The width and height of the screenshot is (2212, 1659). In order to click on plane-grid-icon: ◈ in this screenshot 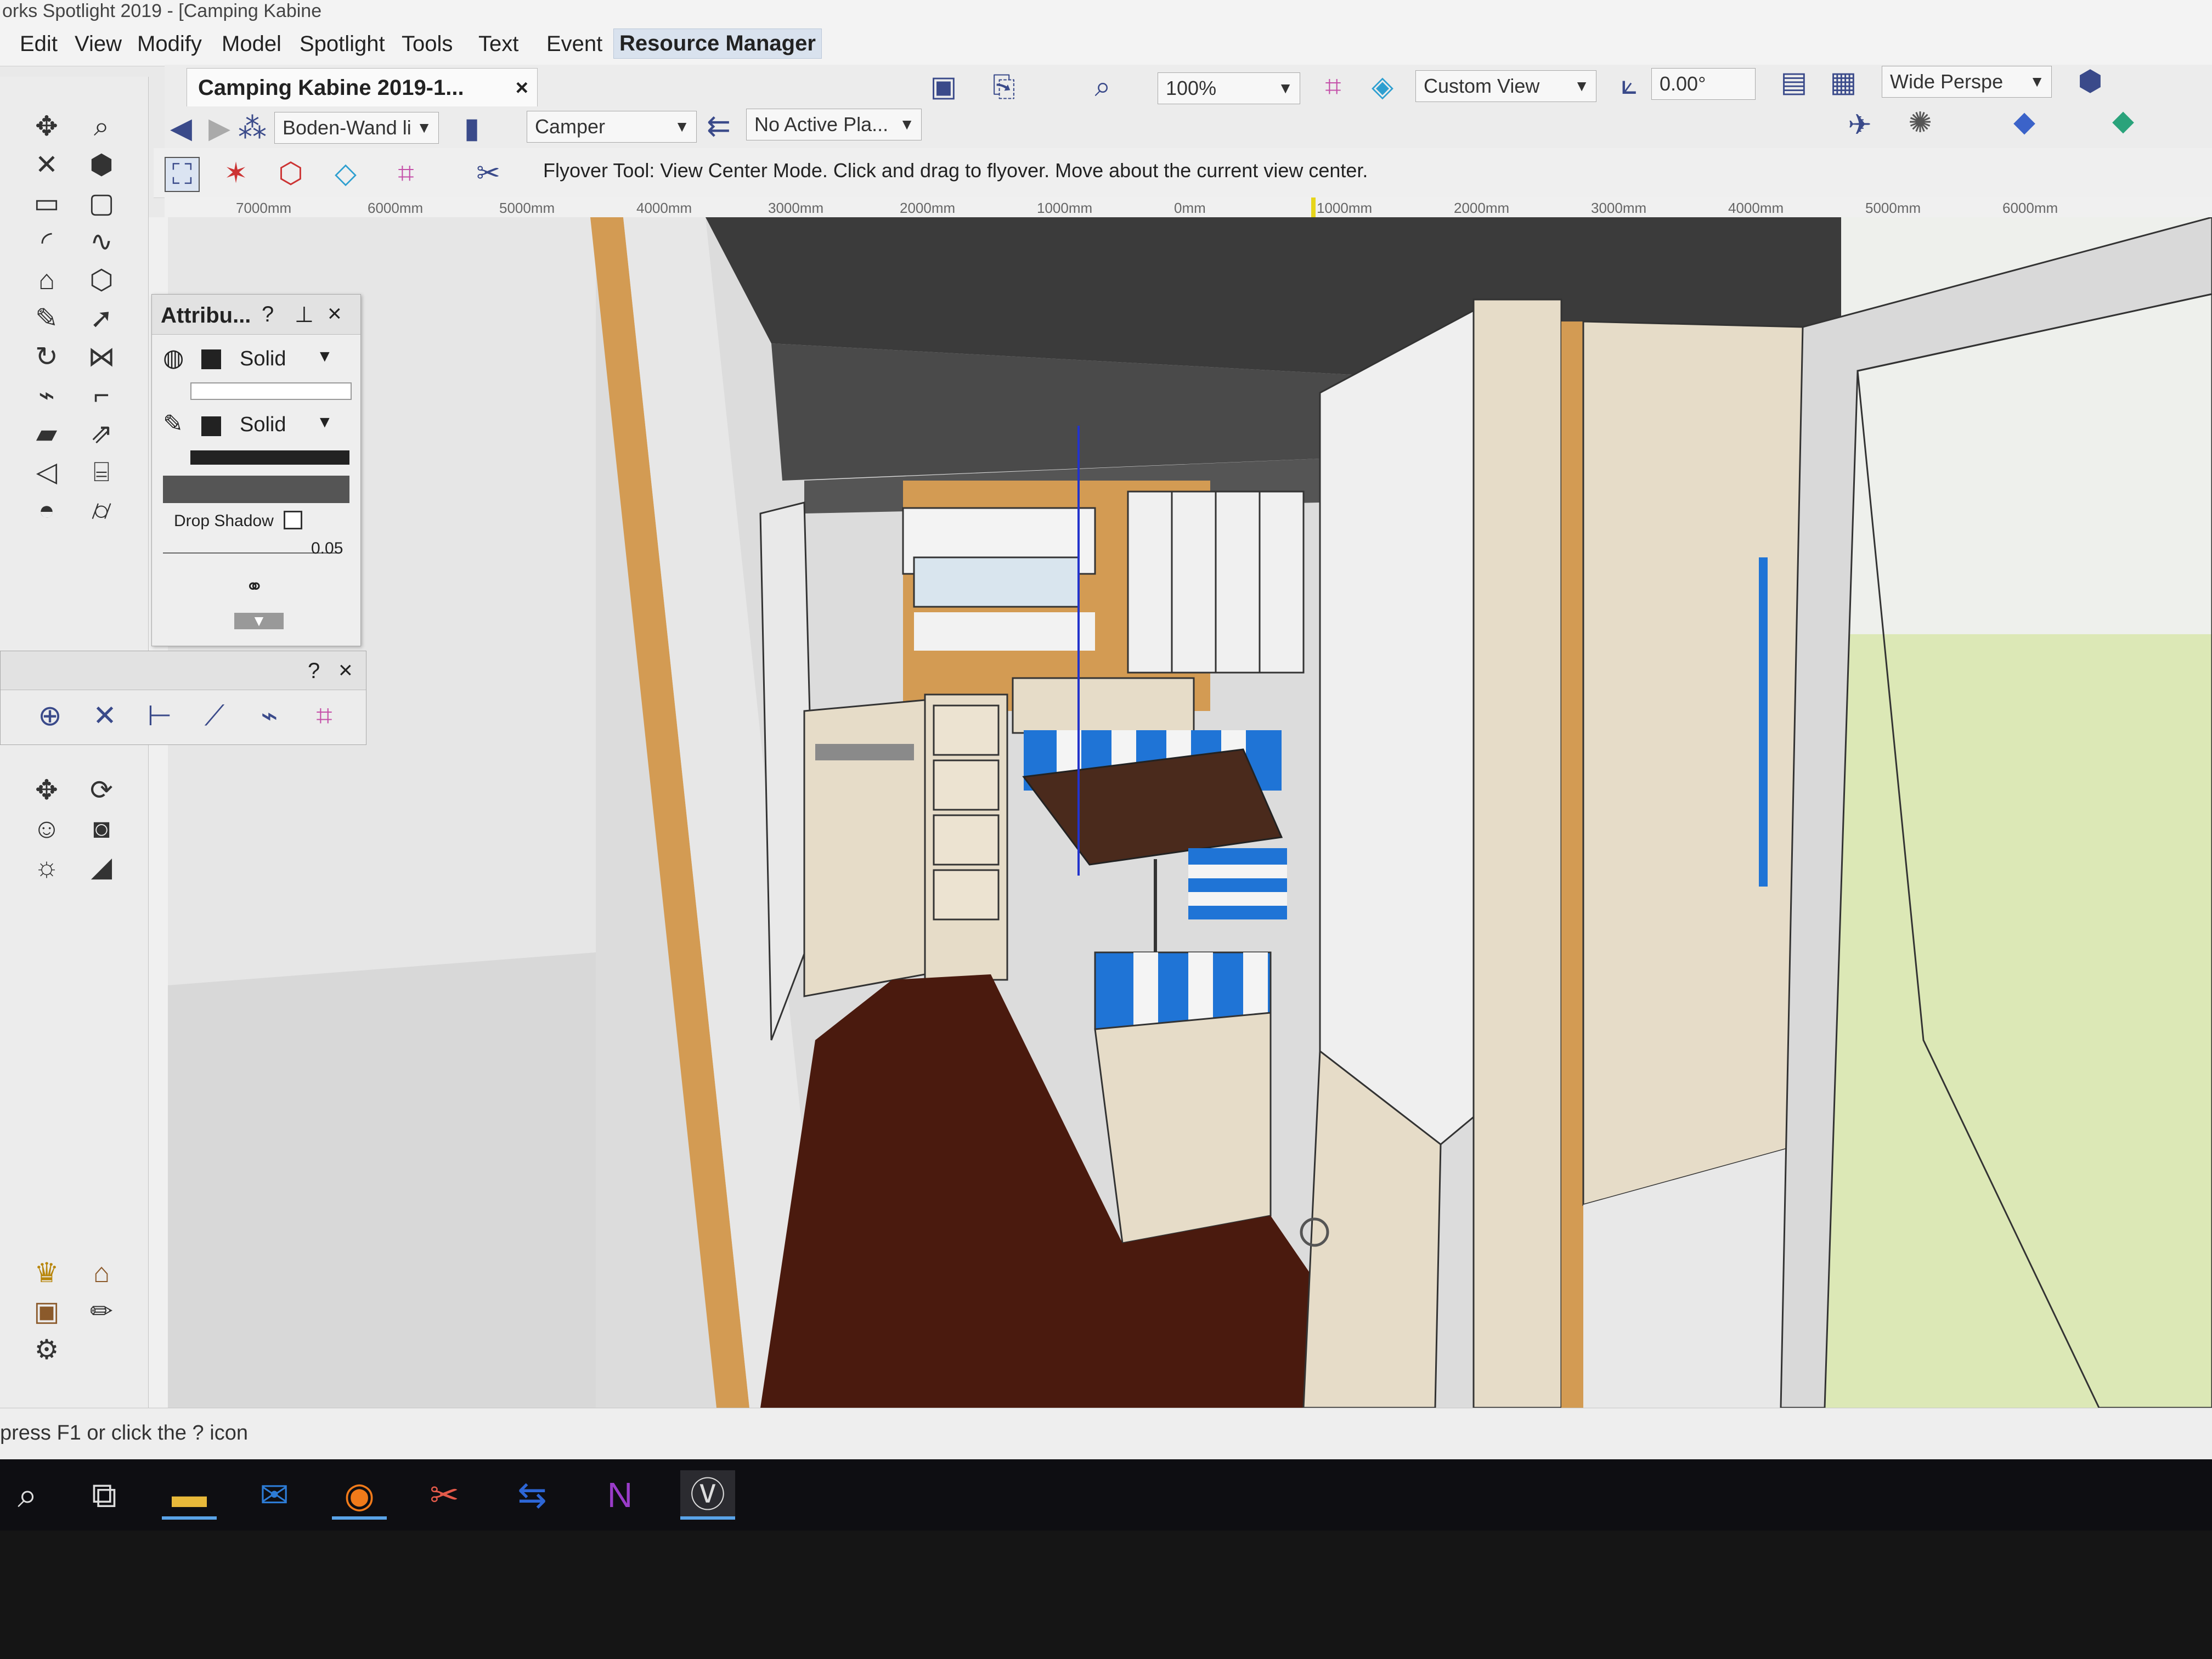, I will do `click(1383, 87)`.